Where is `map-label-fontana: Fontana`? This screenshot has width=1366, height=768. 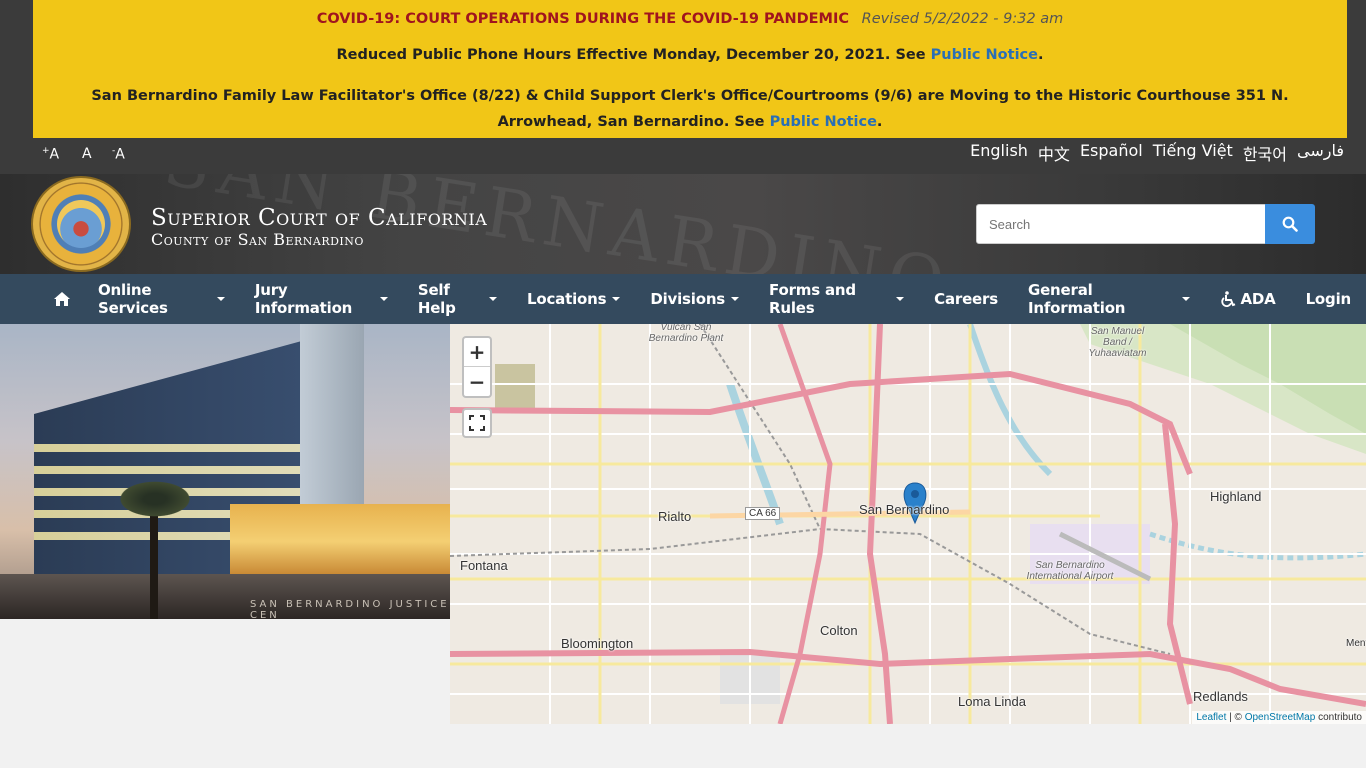
map-label-fontana: Fontana is located at coordinates (484, 565).